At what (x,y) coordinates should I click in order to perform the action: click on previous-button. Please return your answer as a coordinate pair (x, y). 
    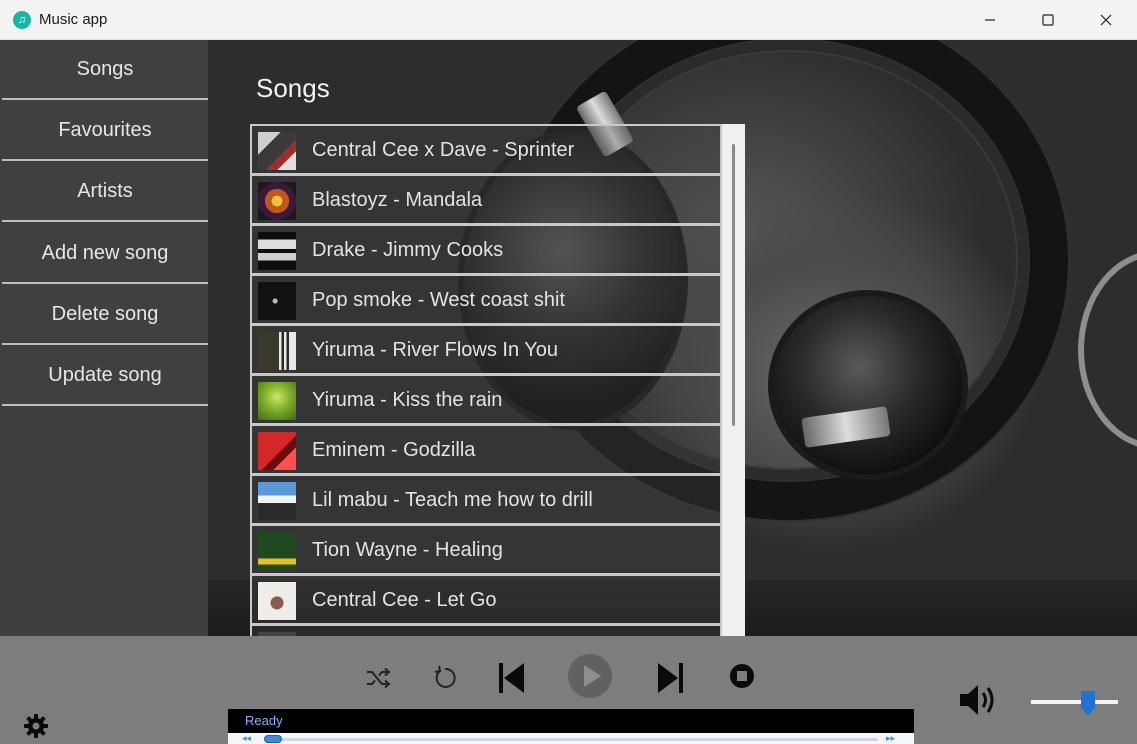
    Looking at the image, I should click on (511, 678).